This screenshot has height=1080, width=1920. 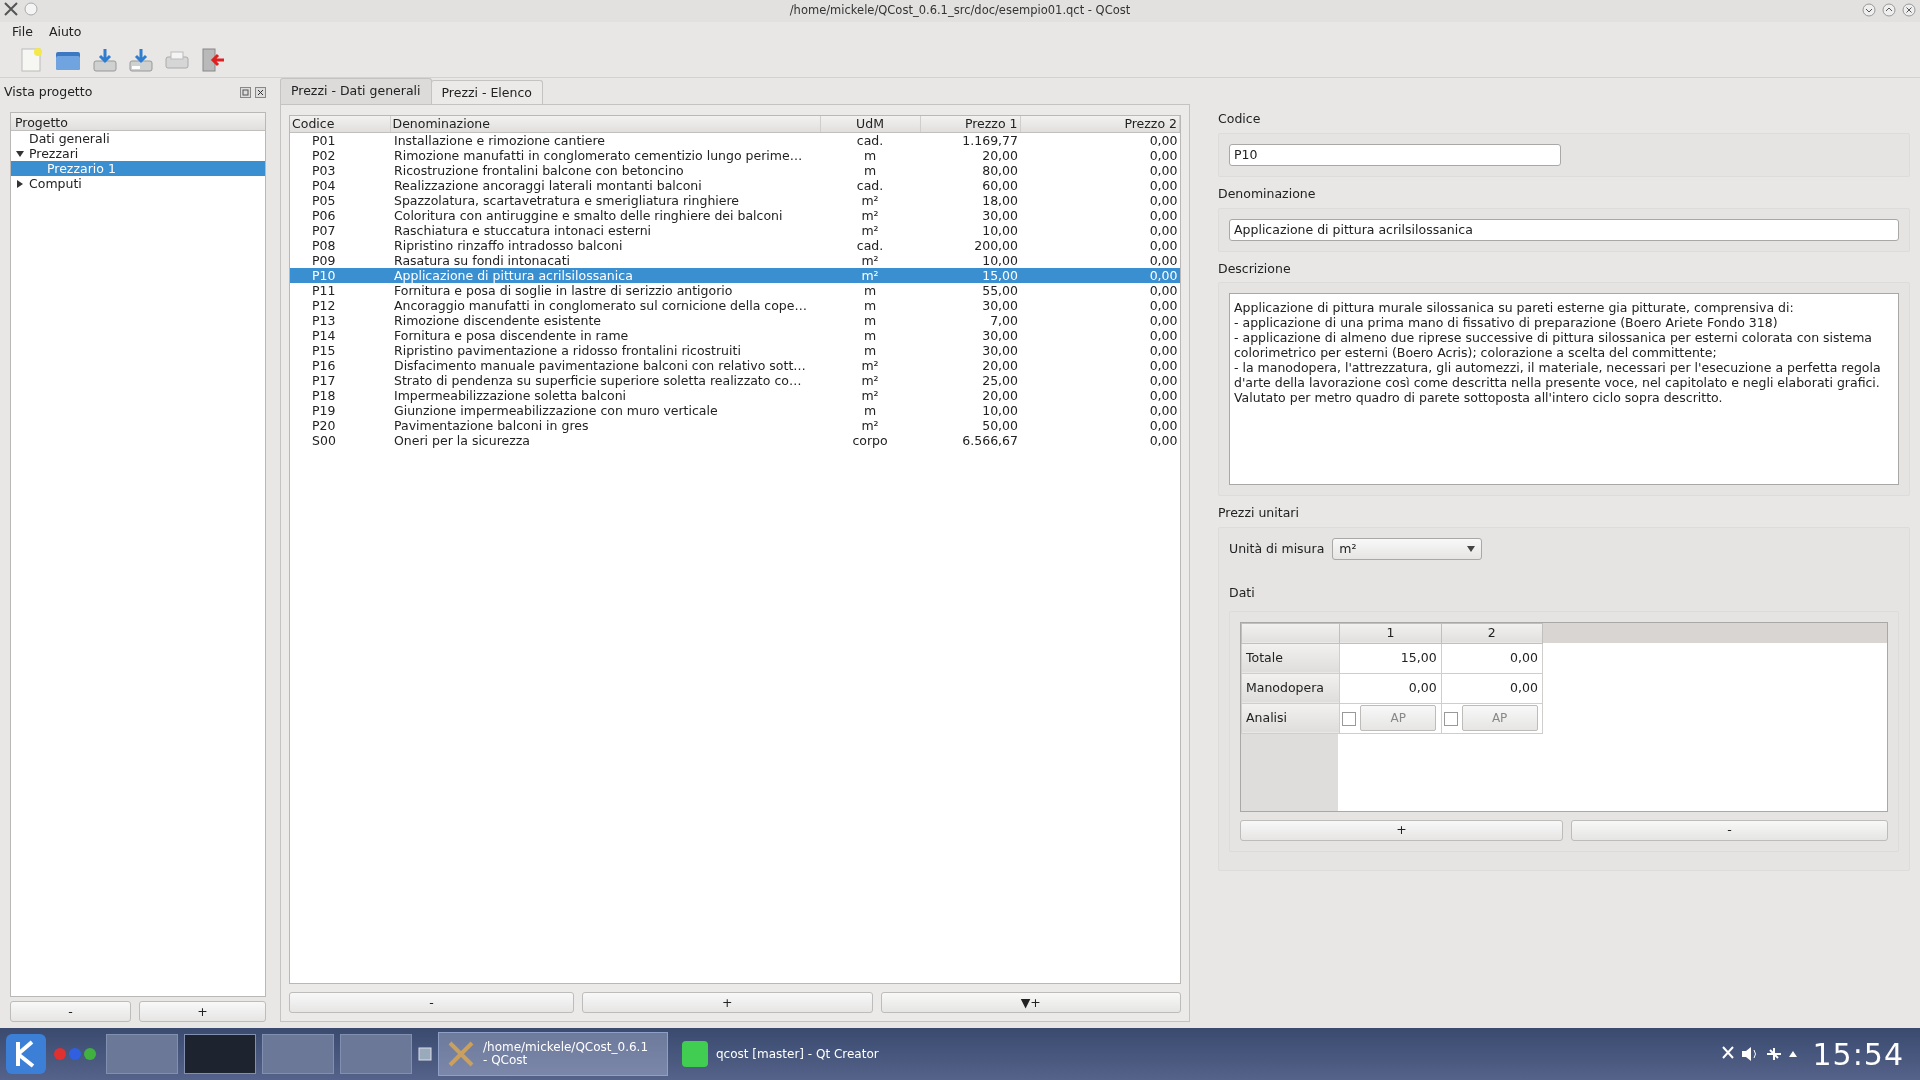 What do you see at coordinates (1290, 658) in the screenshot?
I see `row-header: Totale` at bounding box center [1290, 658].